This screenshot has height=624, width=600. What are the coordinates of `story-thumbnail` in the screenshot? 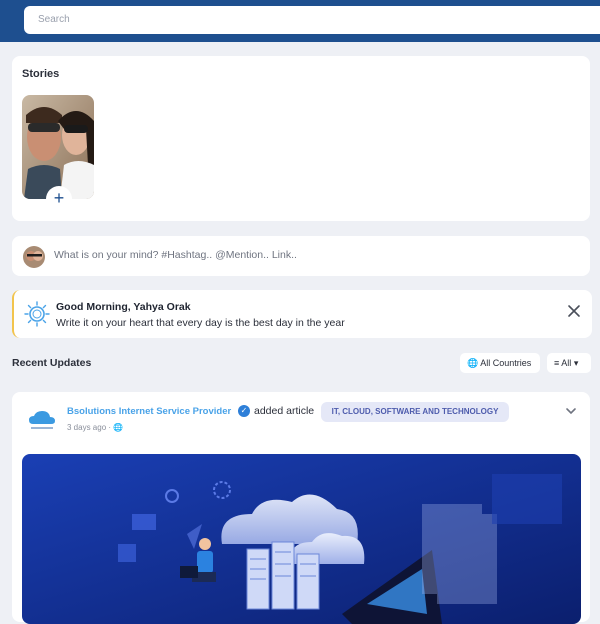 It's located at (58, 147).